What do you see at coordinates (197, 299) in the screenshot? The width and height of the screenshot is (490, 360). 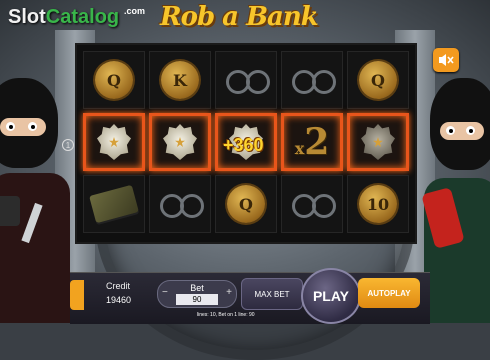 I see `bet-value: 90` at bounding box center [197, 299].